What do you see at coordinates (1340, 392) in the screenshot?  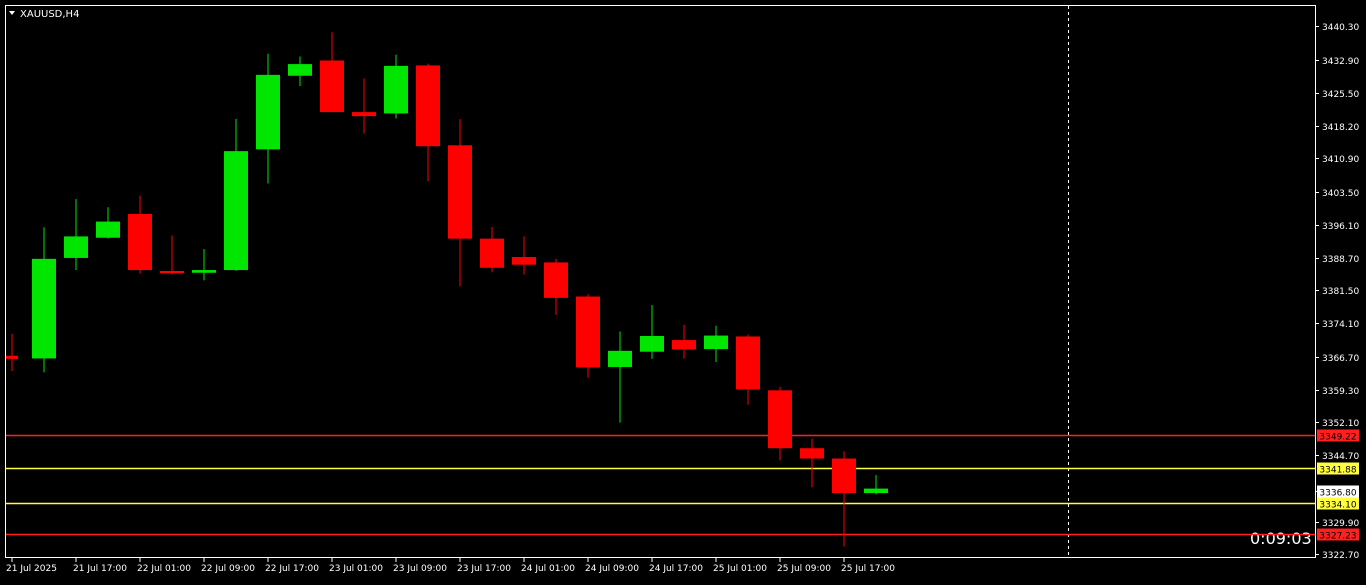 I see `y-tick-label-11: 3359.30` at bounding box center [1340, 392].